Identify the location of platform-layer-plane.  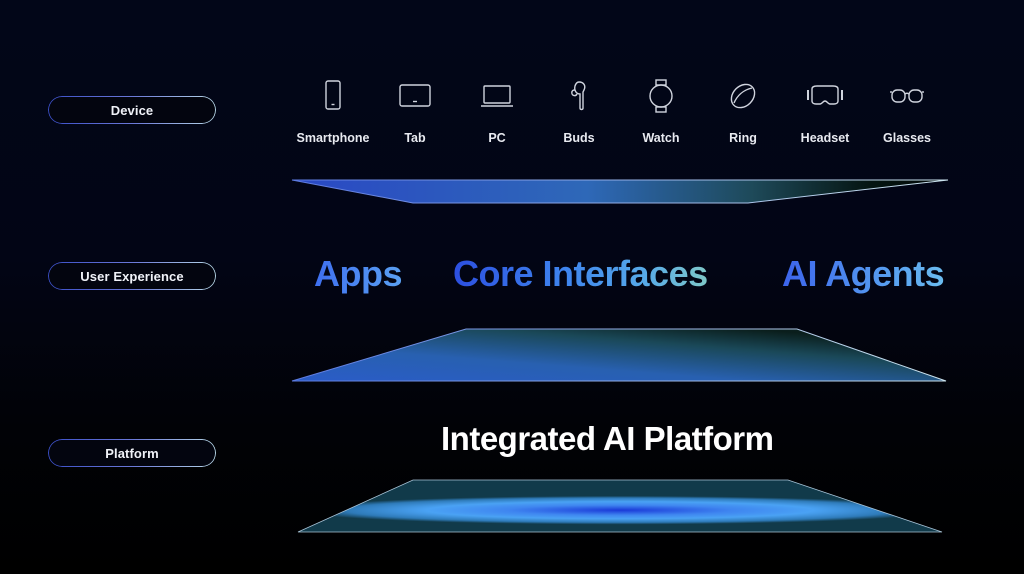
(620, 506).